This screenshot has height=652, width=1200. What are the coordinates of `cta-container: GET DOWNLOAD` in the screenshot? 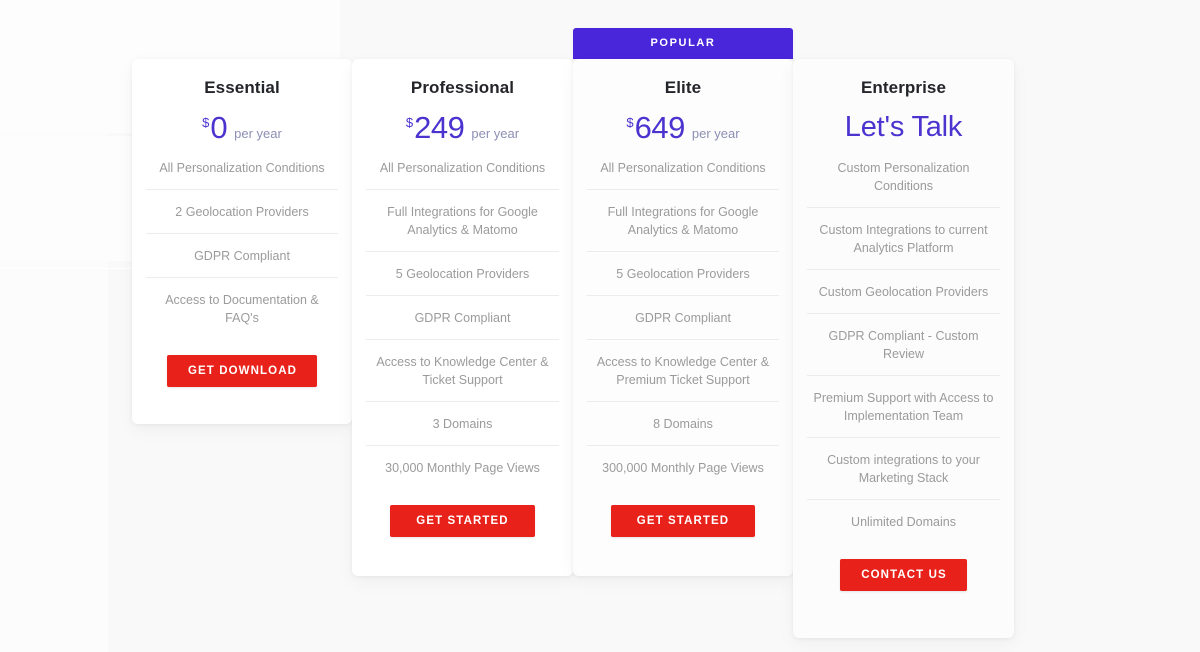 It's located at (242, 363).